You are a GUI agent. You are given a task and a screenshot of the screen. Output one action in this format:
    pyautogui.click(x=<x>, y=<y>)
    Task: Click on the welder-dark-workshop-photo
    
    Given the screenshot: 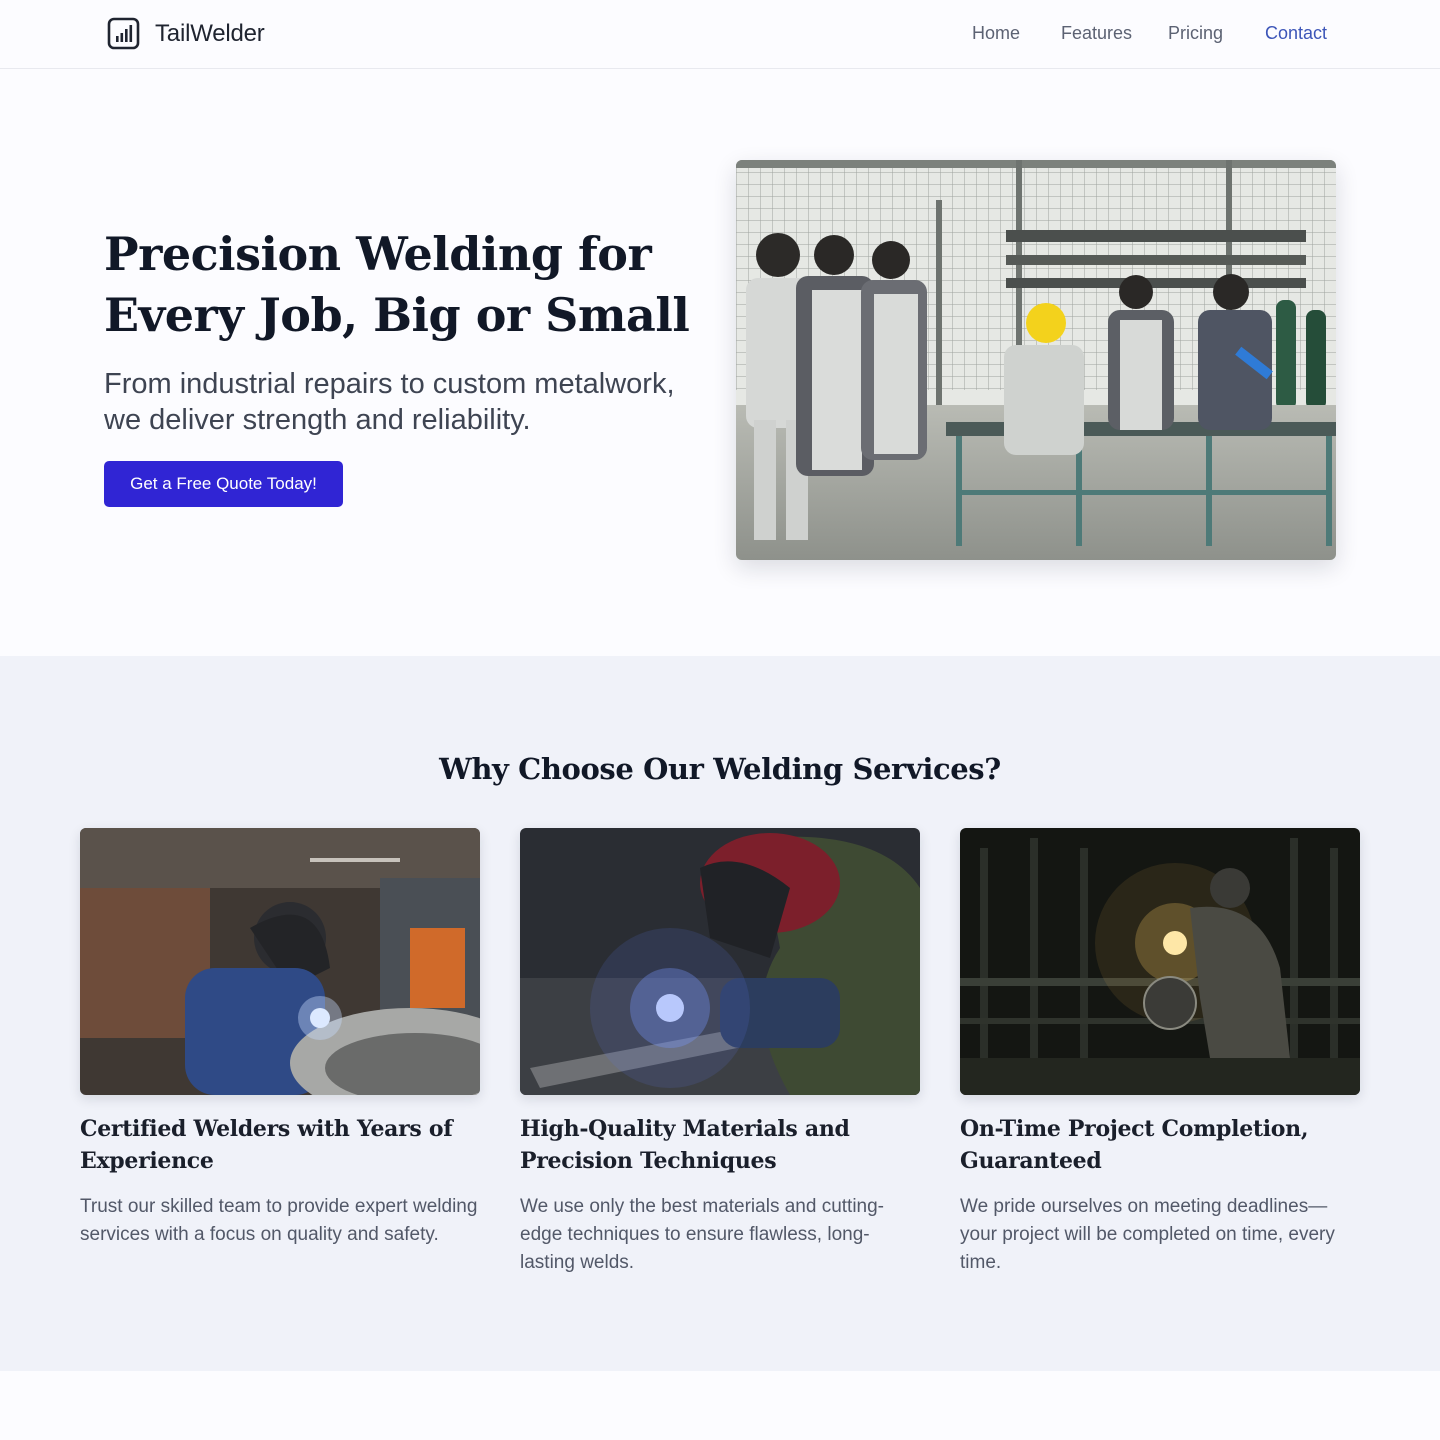 What is the action you would take?
    pyautogui.click(x=1160, y=961)
    